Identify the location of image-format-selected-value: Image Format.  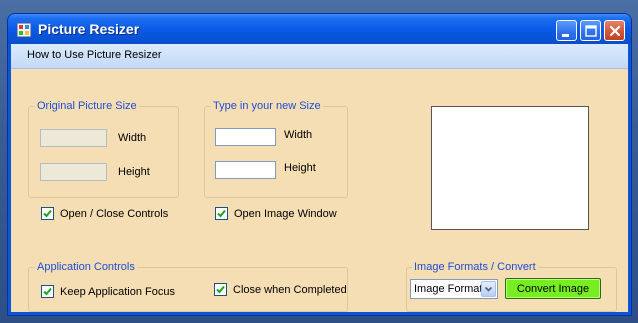
(448, 289).